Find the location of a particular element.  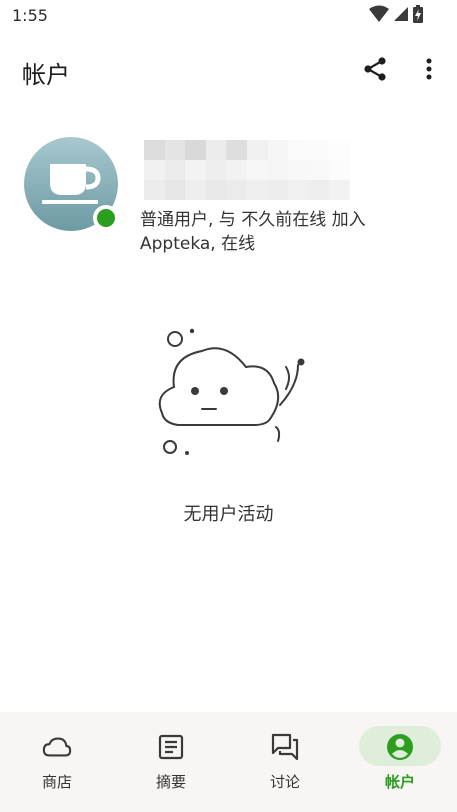

status-time: 1:55 is located at coordinates (30, 15).